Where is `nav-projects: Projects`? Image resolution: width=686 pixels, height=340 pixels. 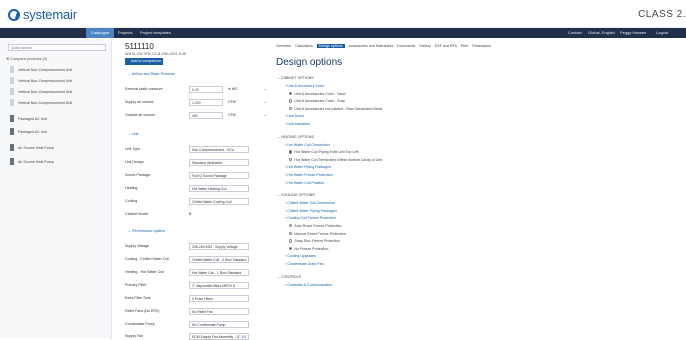
nav-projects: Projects is located at coordinates (125, 33).